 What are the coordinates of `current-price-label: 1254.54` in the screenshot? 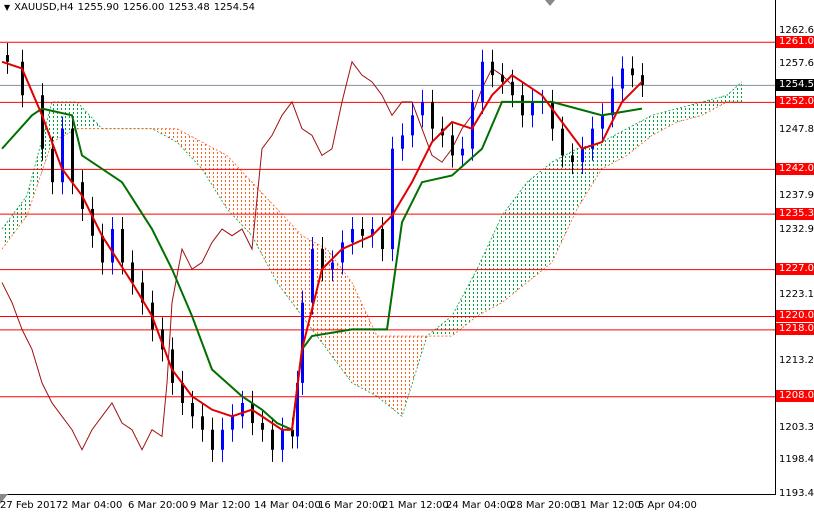 It's located at (795, 84).